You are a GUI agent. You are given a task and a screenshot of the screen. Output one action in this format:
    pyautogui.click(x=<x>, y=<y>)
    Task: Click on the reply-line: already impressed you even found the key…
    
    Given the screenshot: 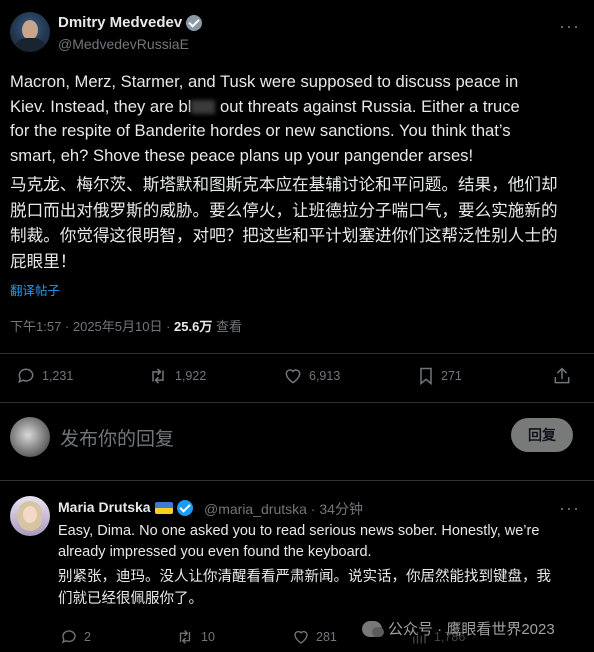 What is the action you would take?
    pyautogui.click(x=215, y=552)
    